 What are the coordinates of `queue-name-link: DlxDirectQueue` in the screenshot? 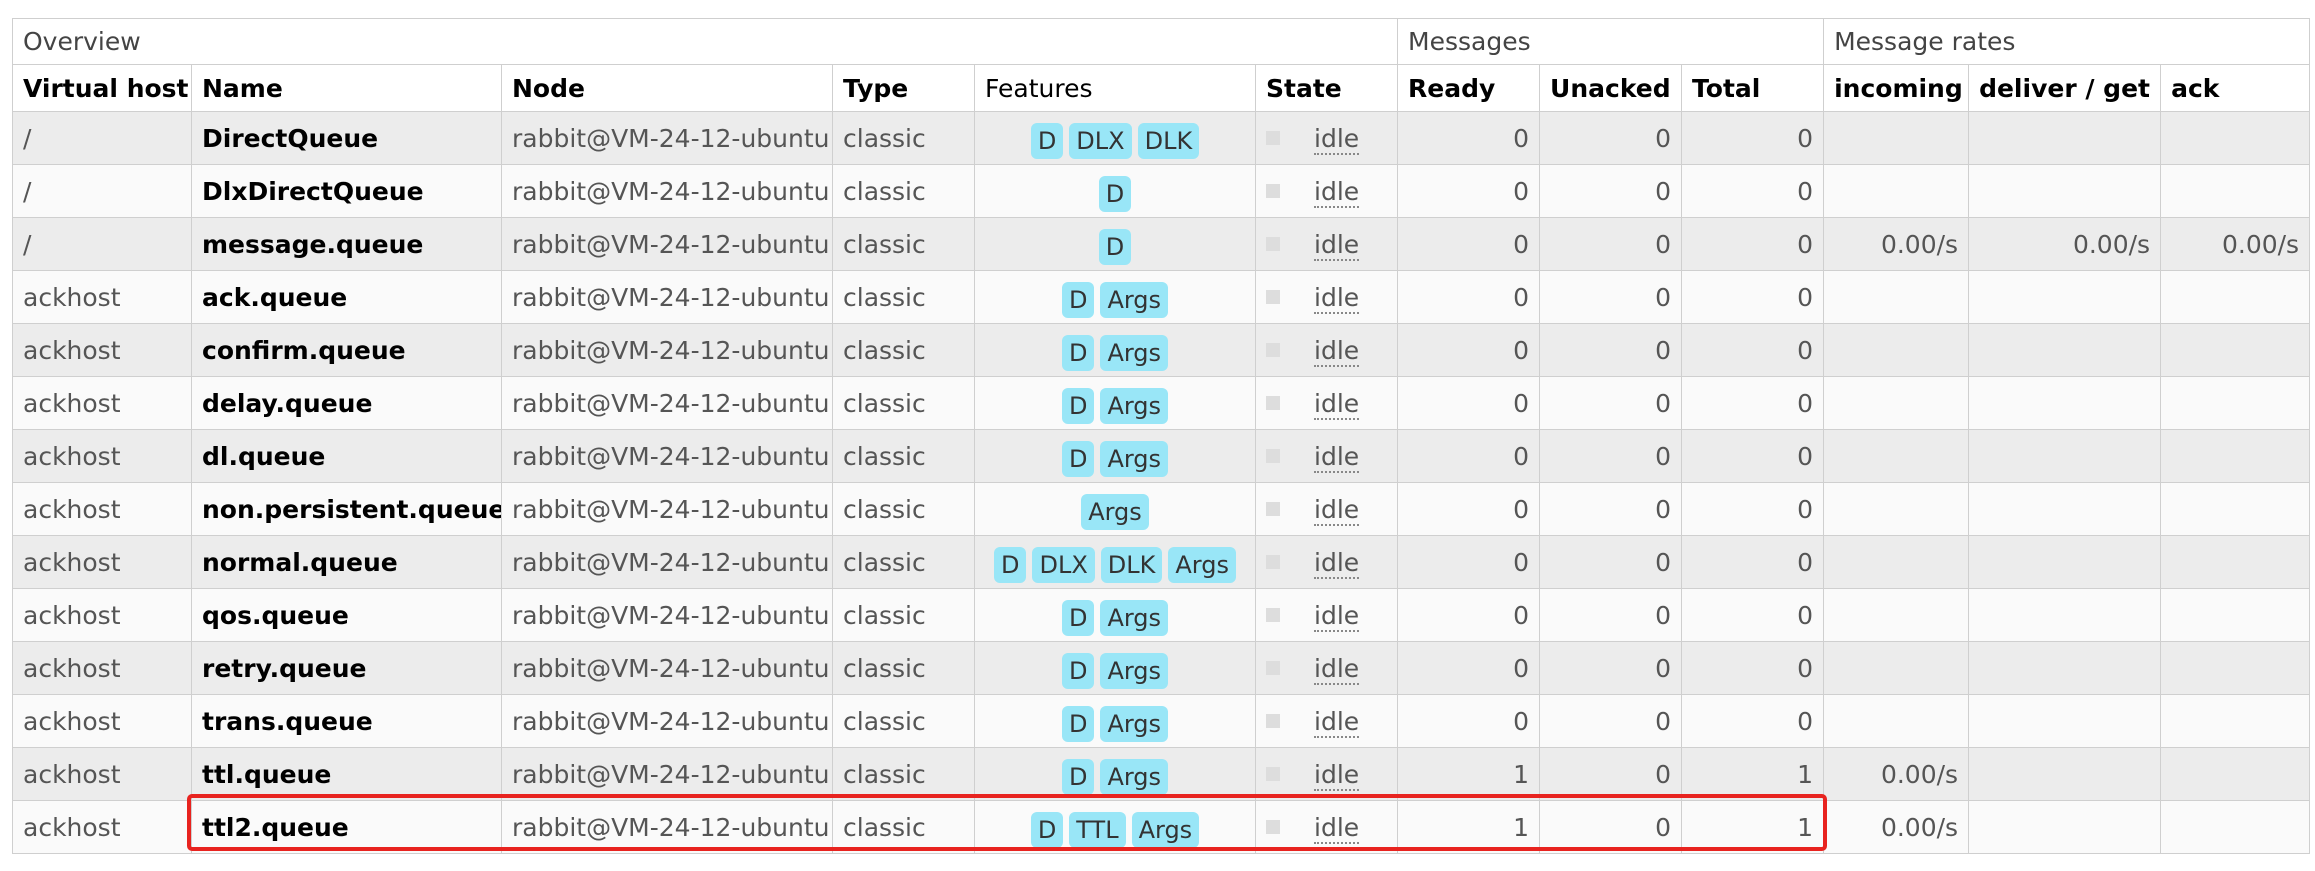 It's located at (346, 191).